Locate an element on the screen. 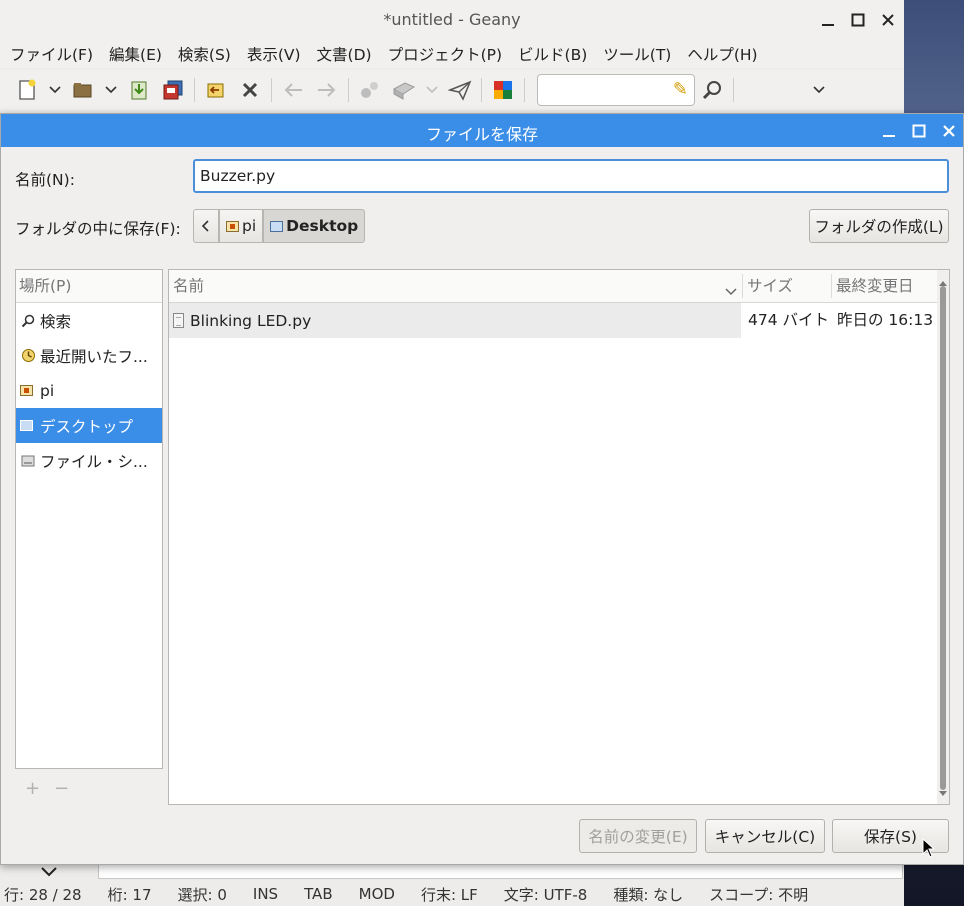 The width and height of the screenshot is (964, 906). menu-edit: 編集(E) is located at coordinates (135, 54).